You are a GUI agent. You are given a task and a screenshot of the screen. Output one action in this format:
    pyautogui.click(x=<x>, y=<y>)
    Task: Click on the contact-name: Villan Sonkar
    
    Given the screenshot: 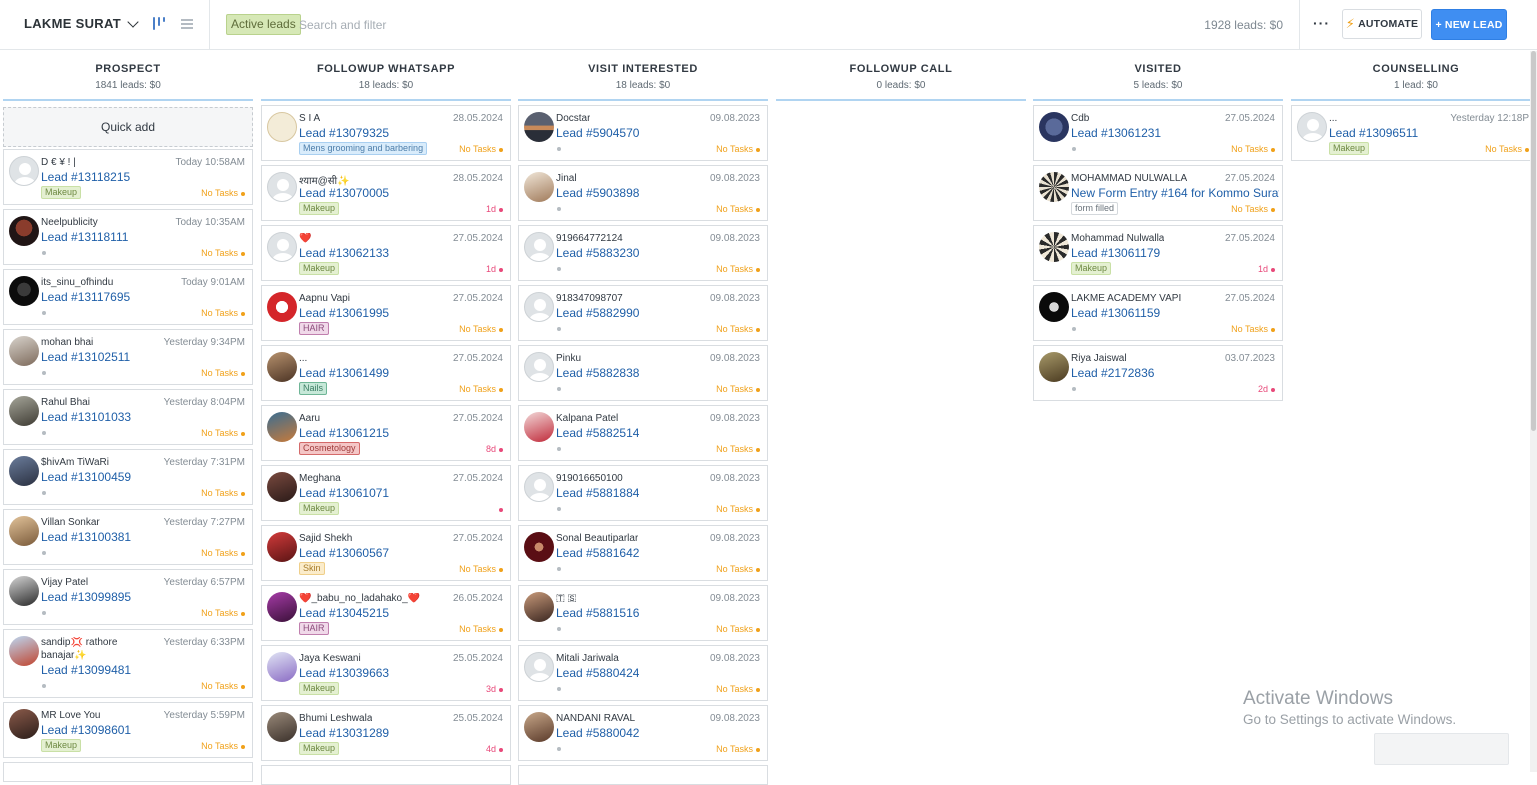 What is the action you would take?
    pyautogui.click(x=70, y=522)
    